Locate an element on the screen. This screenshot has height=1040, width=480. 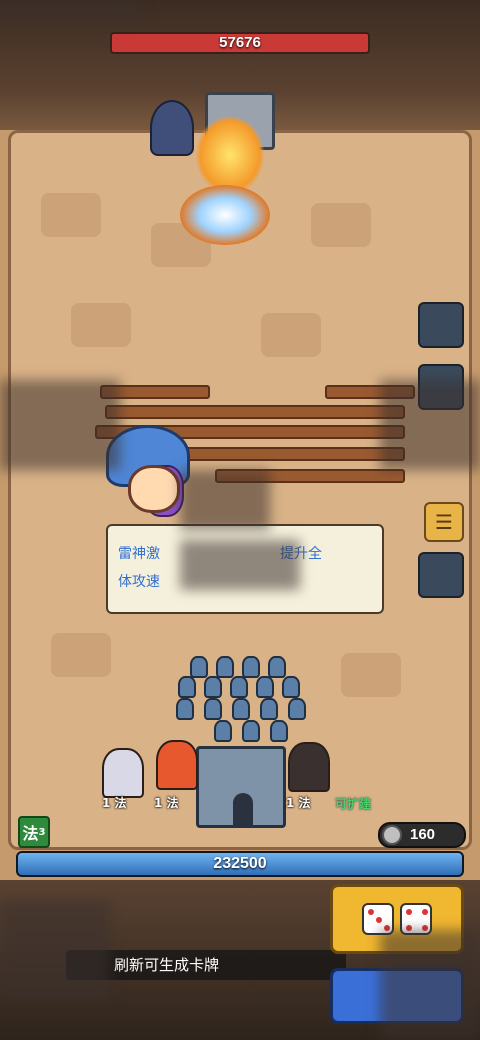
lightning-effect is located at coordinates (225, 215).